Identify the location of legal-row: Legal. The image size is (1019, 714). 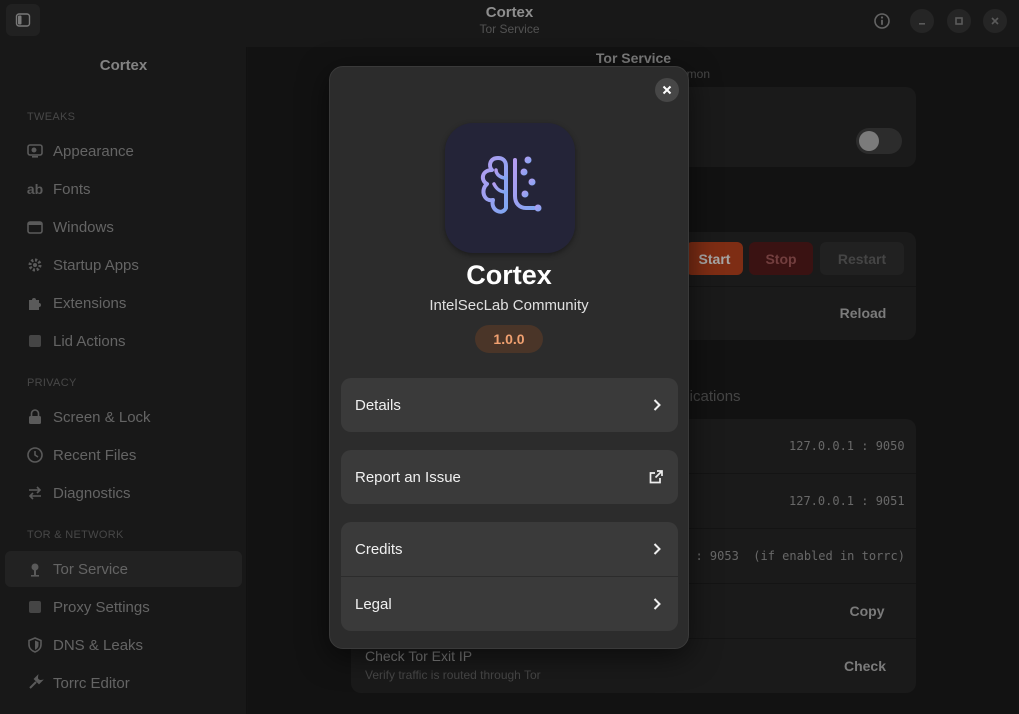
(509, 604).